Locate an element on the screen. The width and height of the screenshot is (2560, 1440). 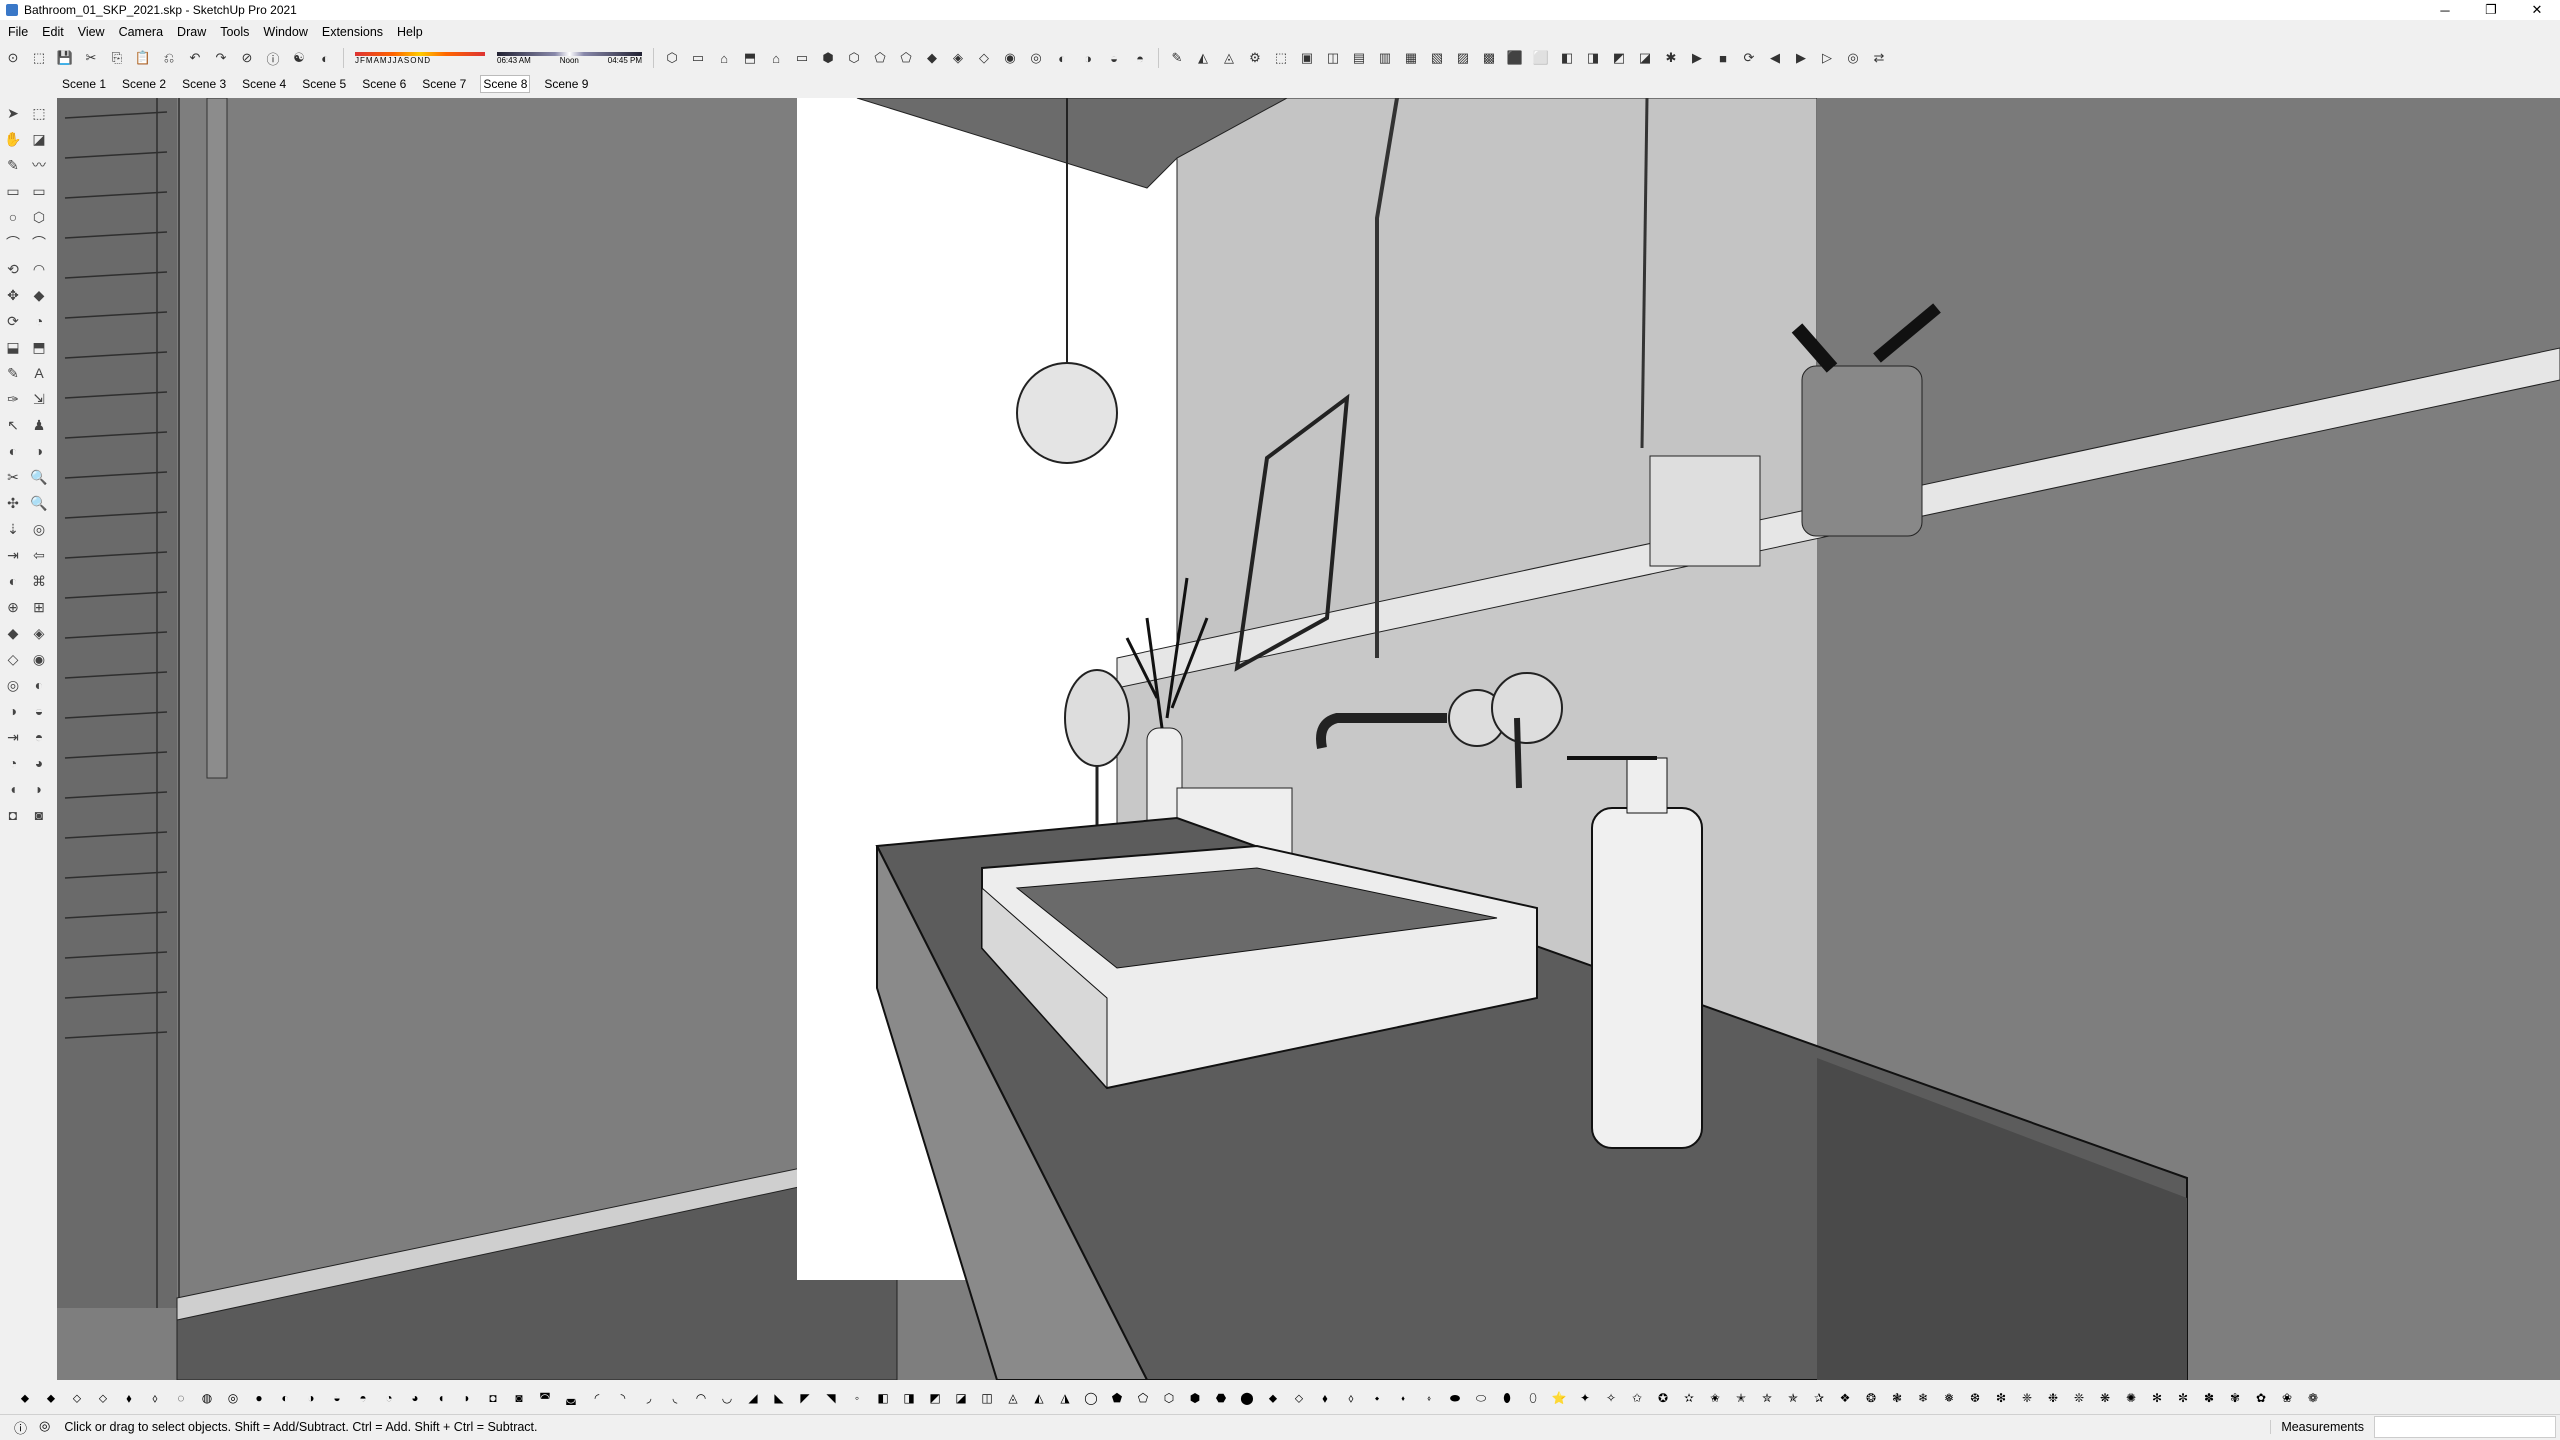
toolbar-tool-icon: ✂ is located at coordinates (91, 58).